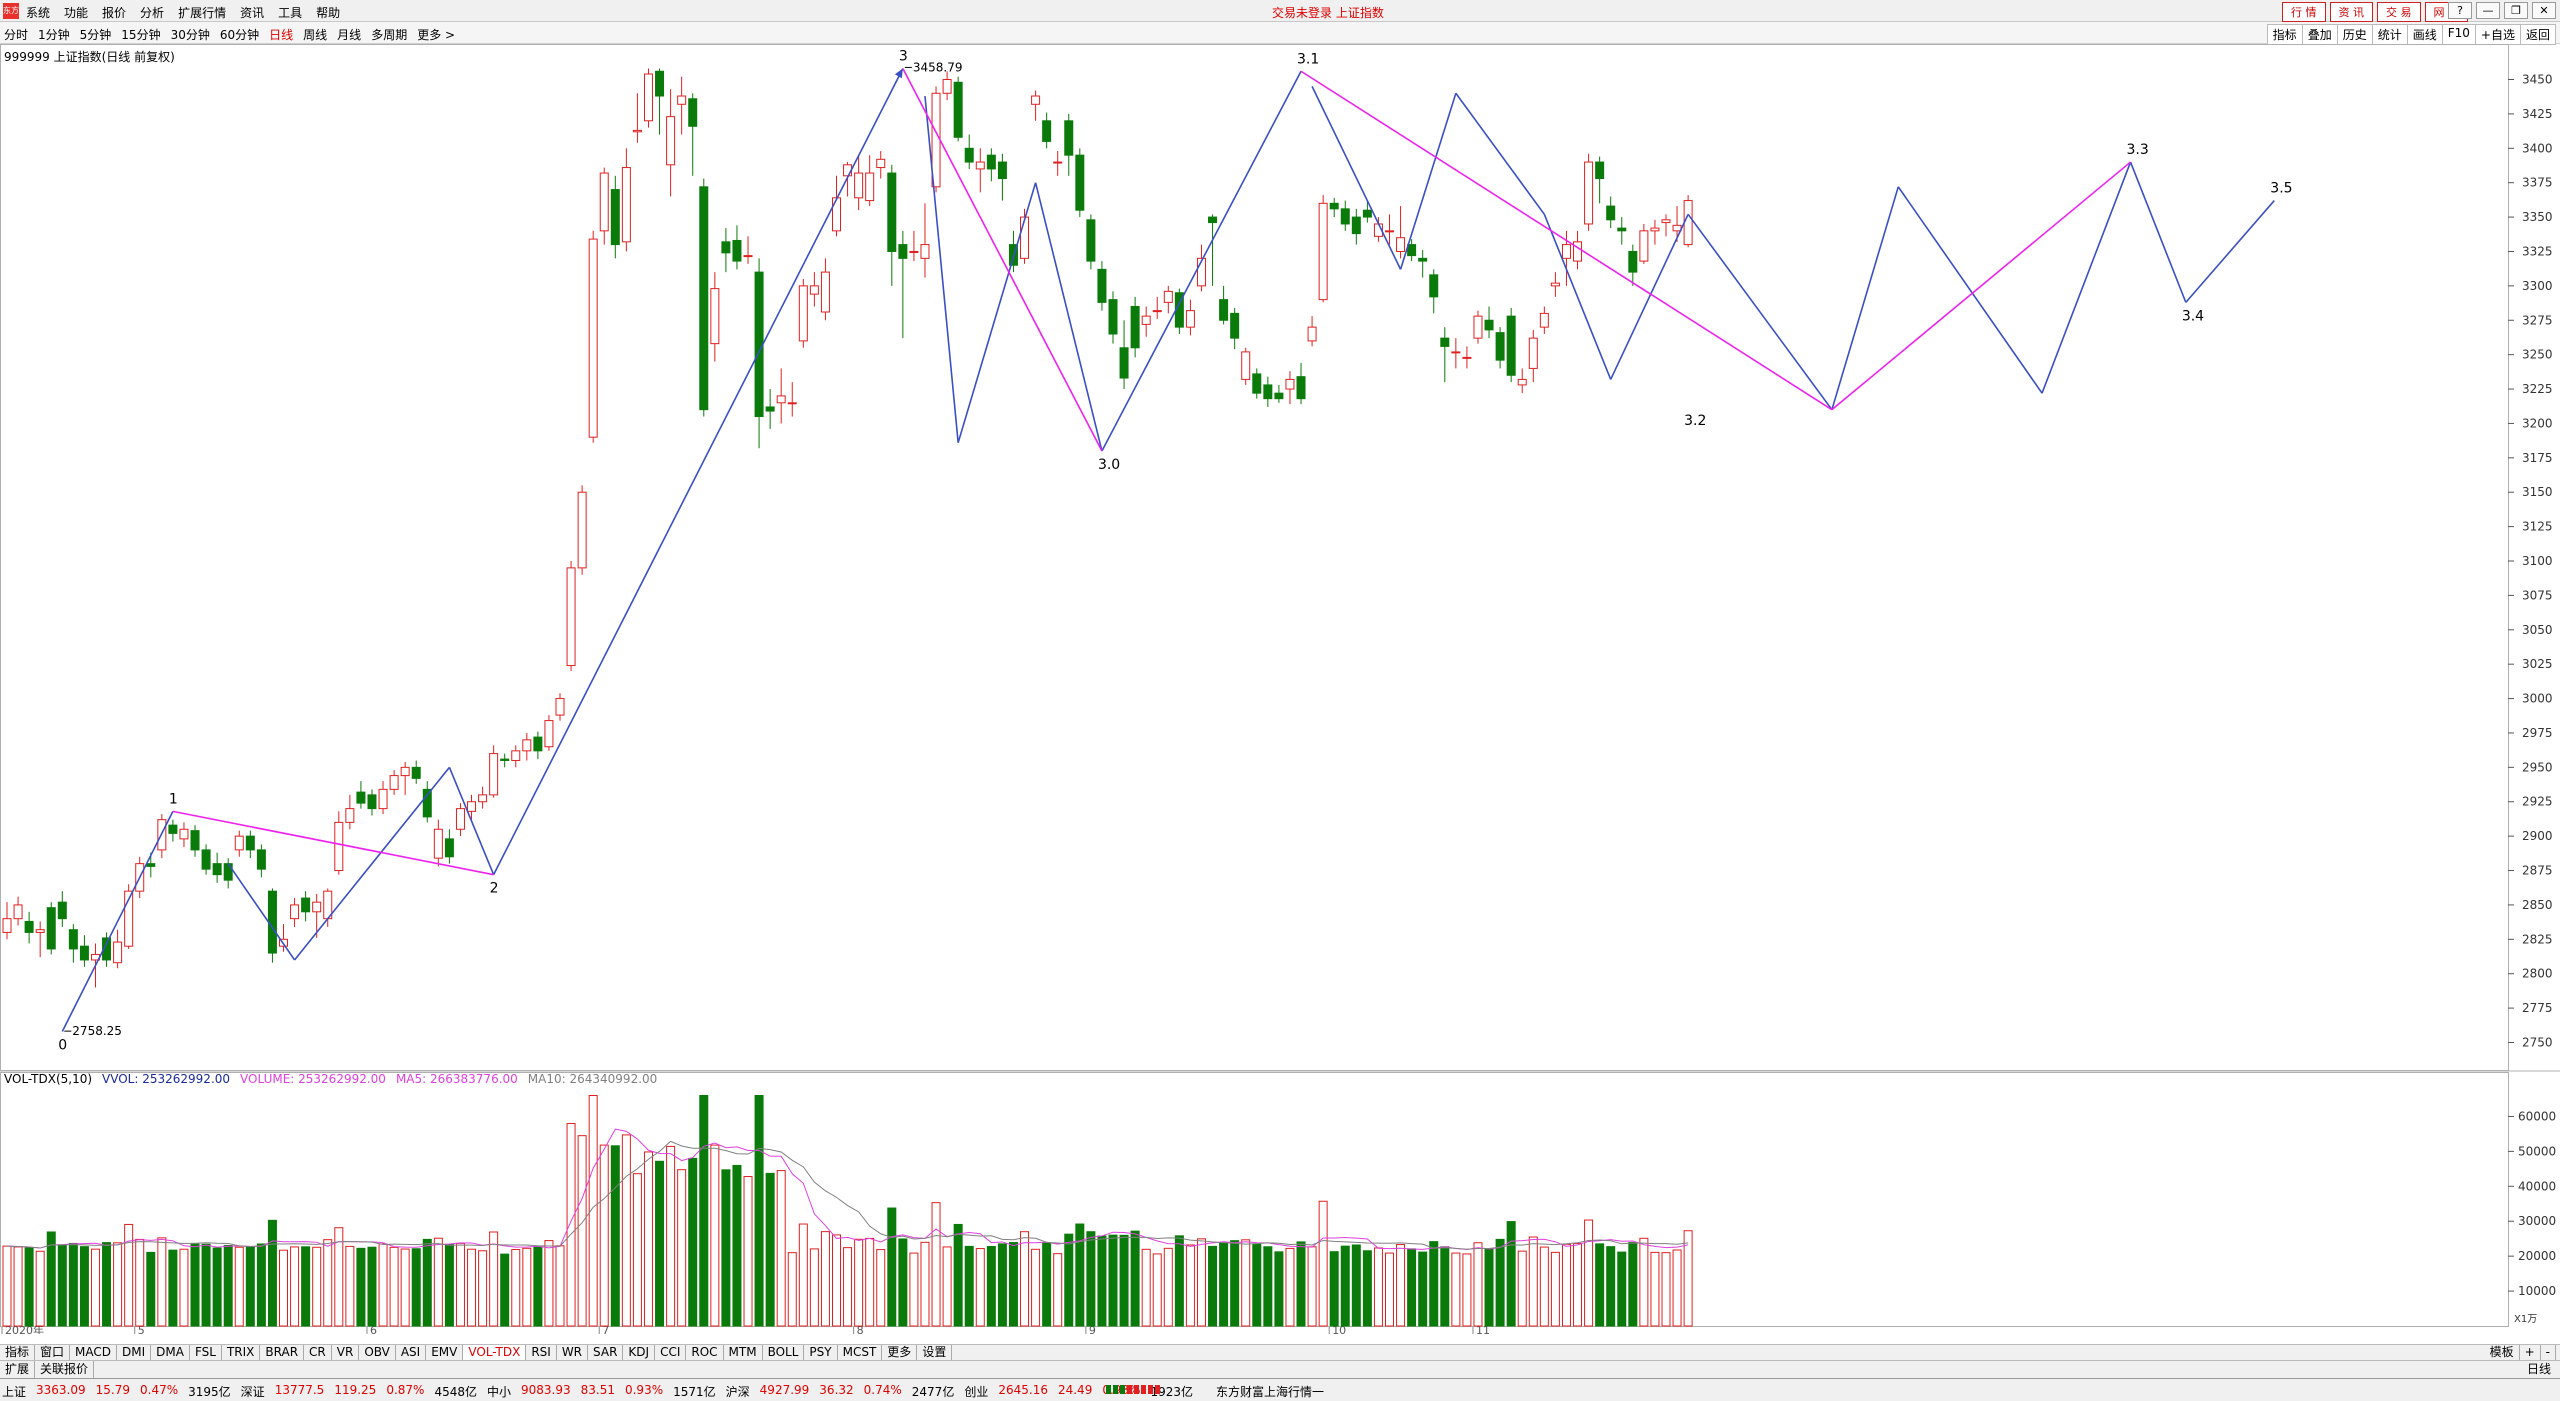  Describe the element at coordinates (2354, 34) in the screenshot. I see `tool-button: 历史` at that location.